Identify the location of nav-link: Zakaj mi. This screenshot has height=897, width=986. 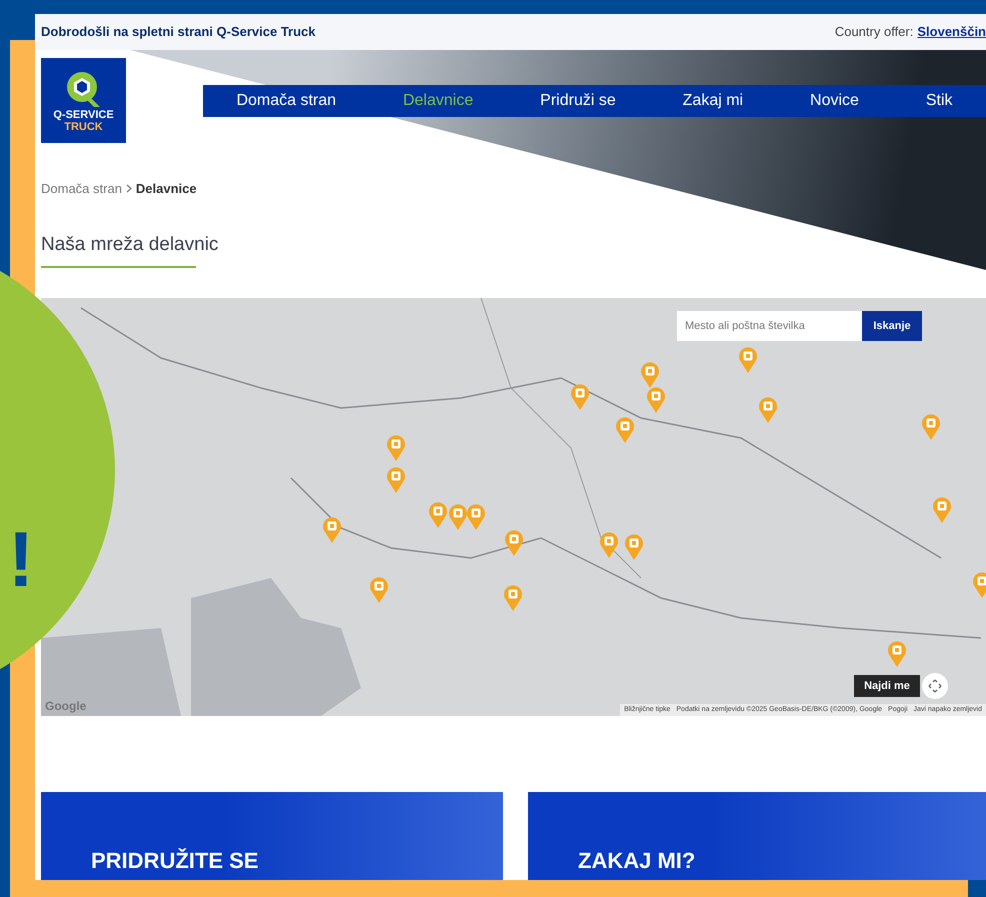
(713, 101).